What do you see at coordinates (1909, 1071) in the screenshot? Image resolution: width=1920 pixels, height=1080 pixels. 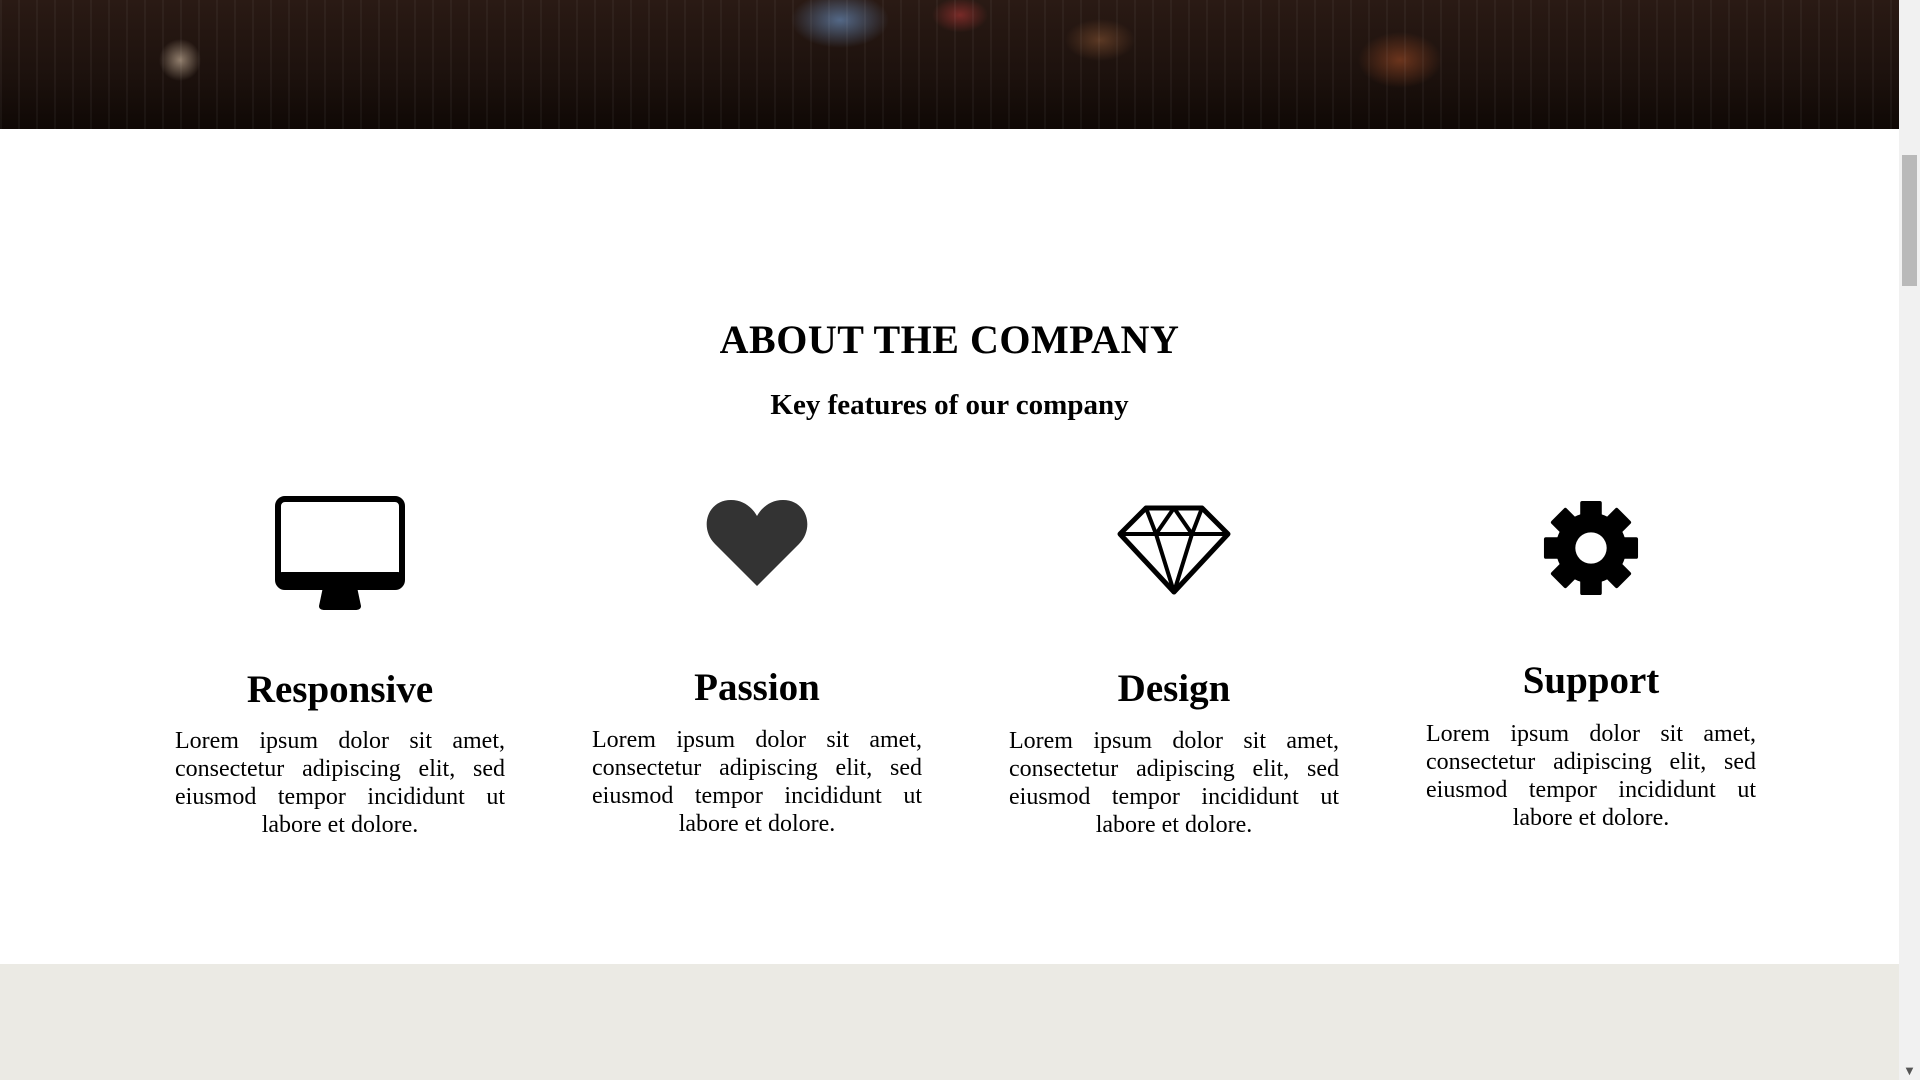 I see `scroll-down-arrow-icon: ▼` at bounding box center [1909, 1071].